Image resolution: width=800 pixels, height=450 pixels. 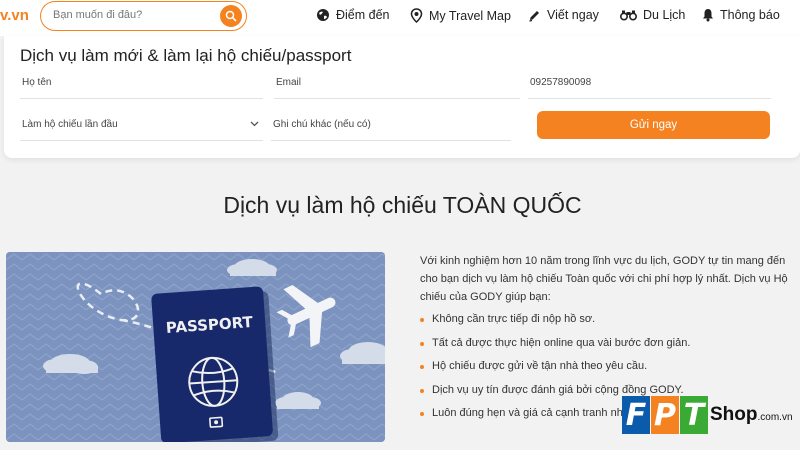 I want to click on top-navigation-bar: v.vn Điểm đến My Travel Map Viết ngay, so click(x=400, y=18).